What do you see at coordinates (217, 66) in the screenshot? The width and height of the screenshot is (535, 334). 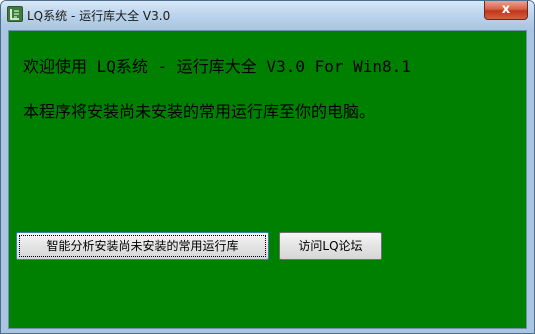 I see `welcome-text: 欢迎使用 LQ系统 - 运行库大全 V3.0 For Win8.1` at bounding box center [217, 66].